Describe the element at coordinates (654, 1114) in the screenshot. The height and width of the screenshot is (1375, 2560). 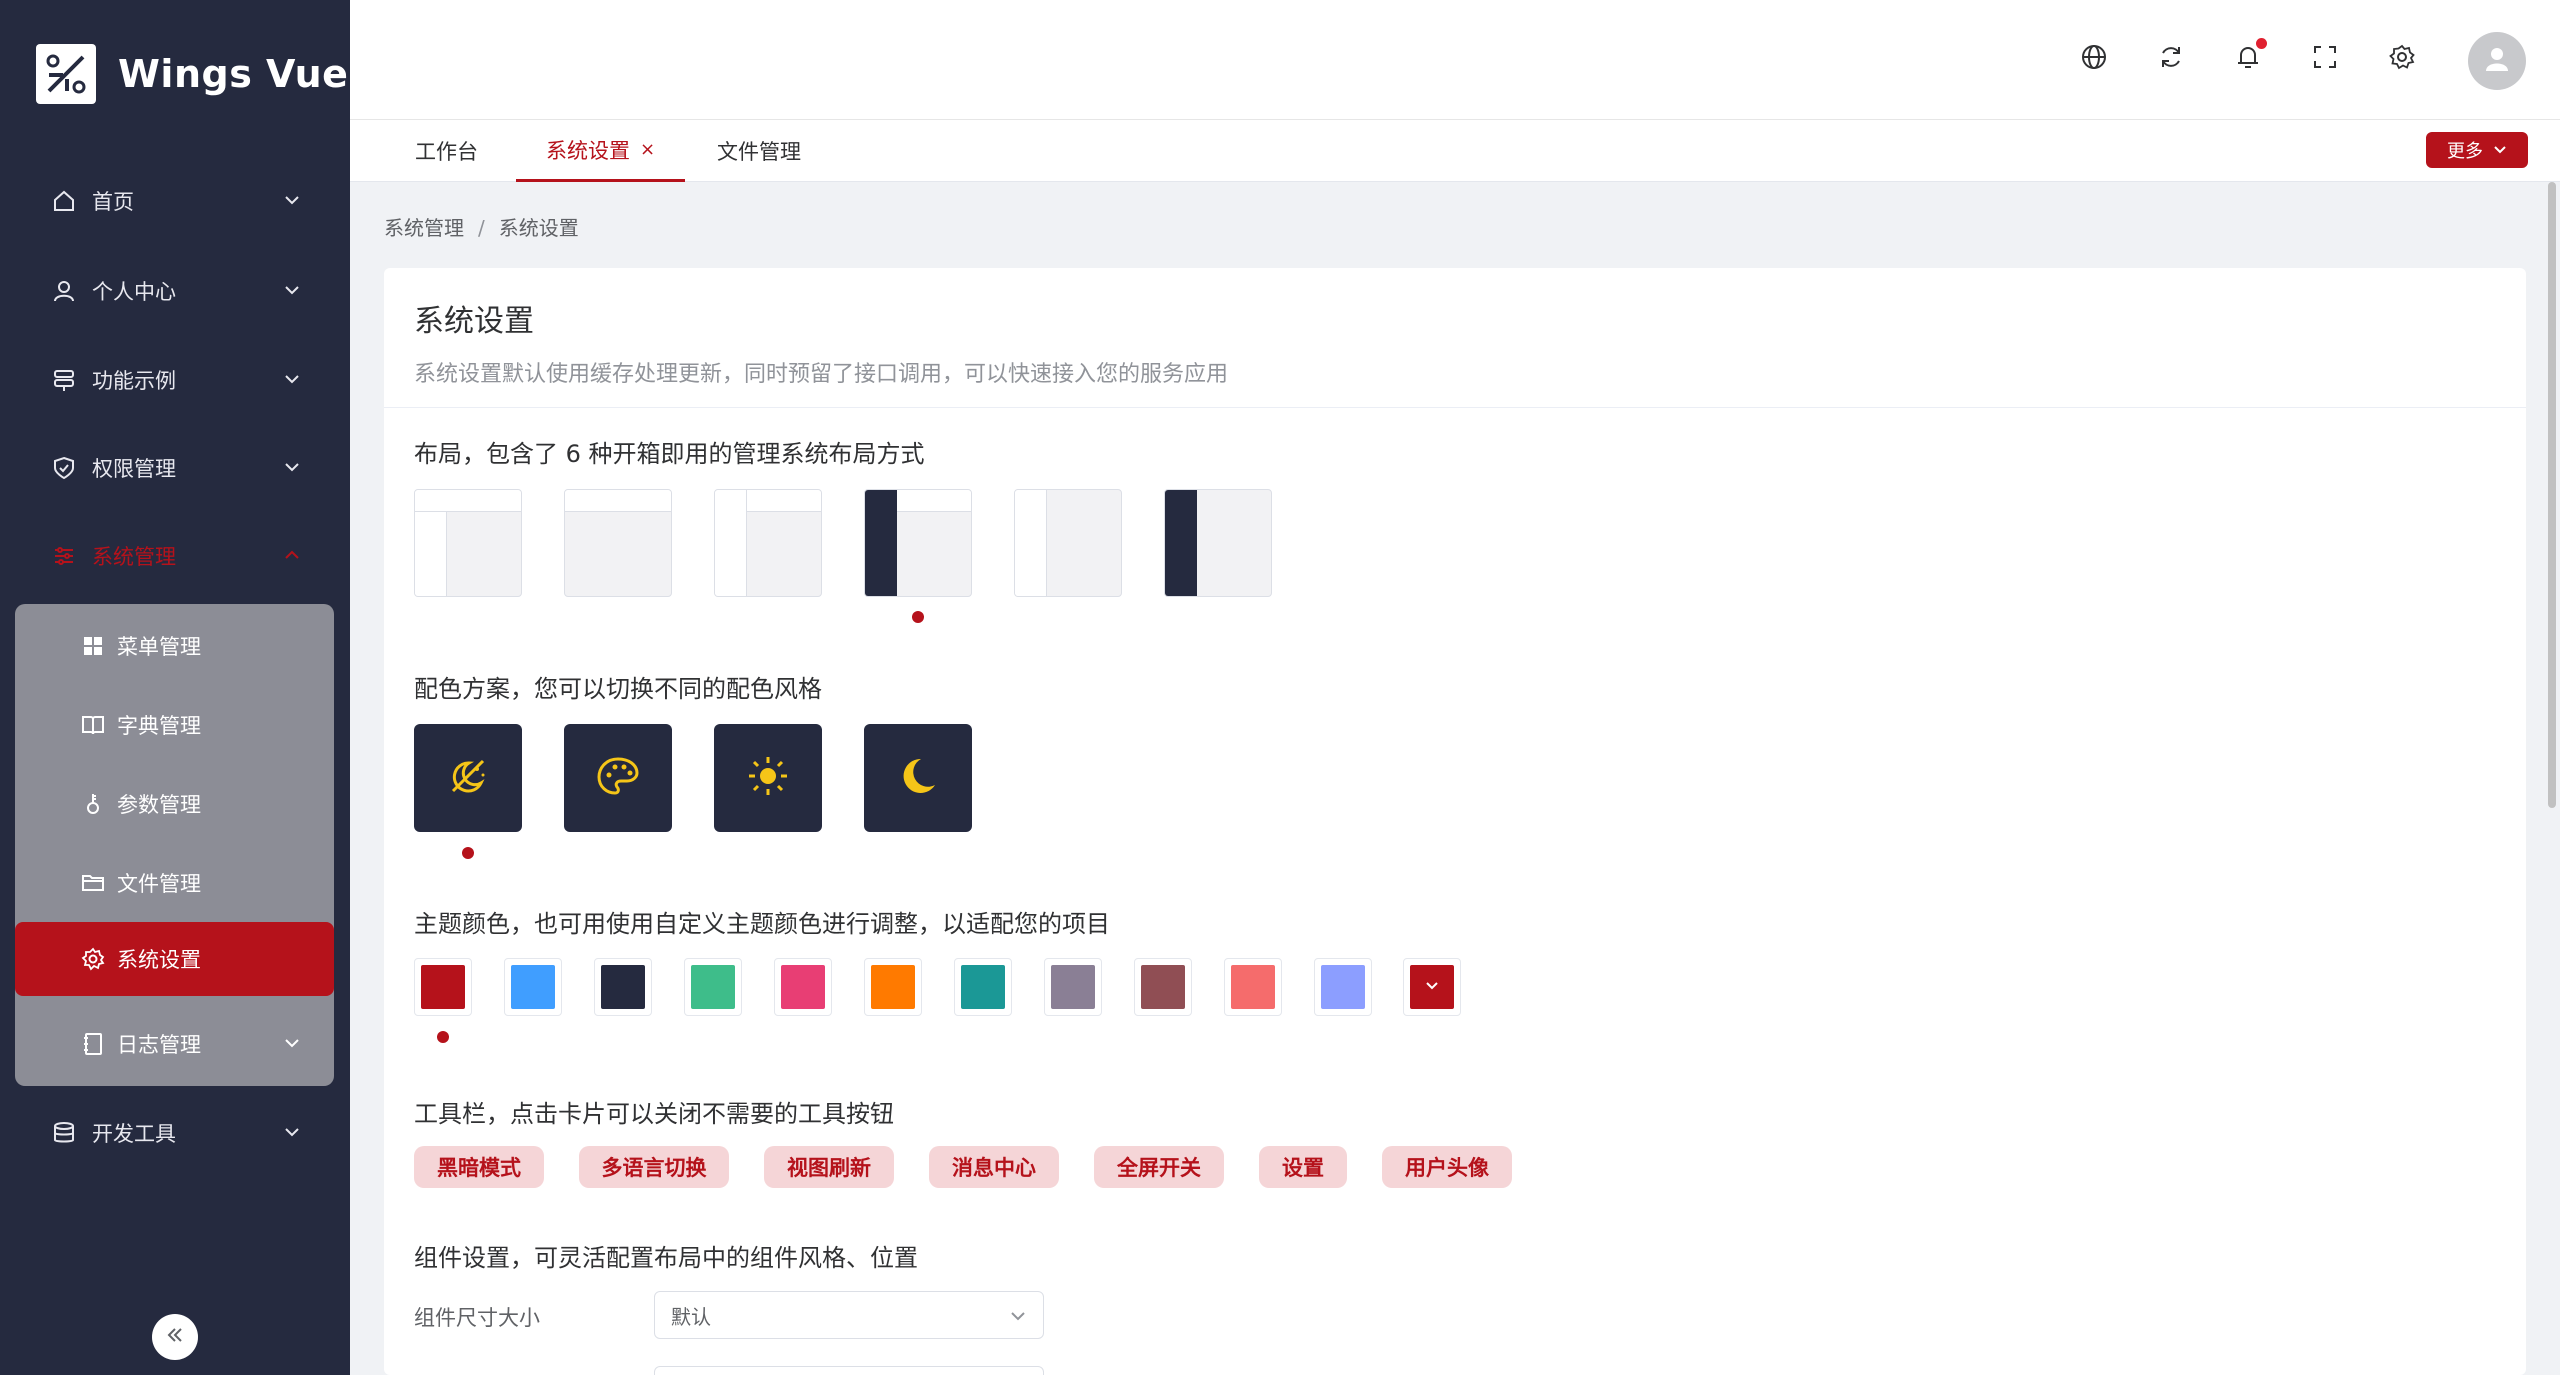
I see `toolbar-section-title: 工具栏，点击卡片可以关闭不需要的工具按钮` at that location.